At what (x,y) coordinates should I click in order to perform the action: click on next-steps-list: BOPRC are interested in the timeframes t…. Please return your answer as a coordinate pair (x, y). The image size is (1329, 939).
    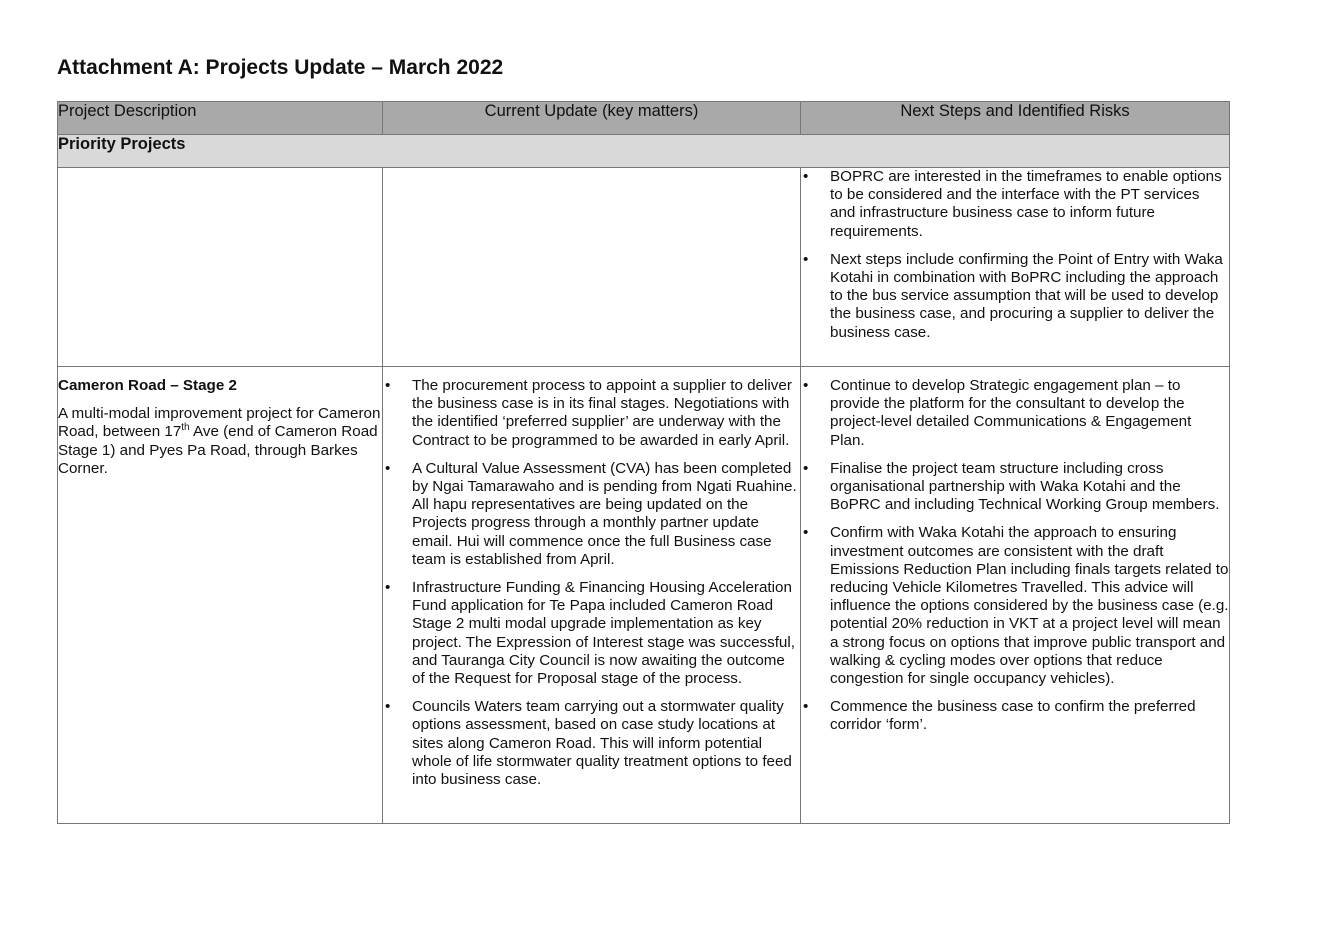
    Looking at the image, I should click on (1015, 255).